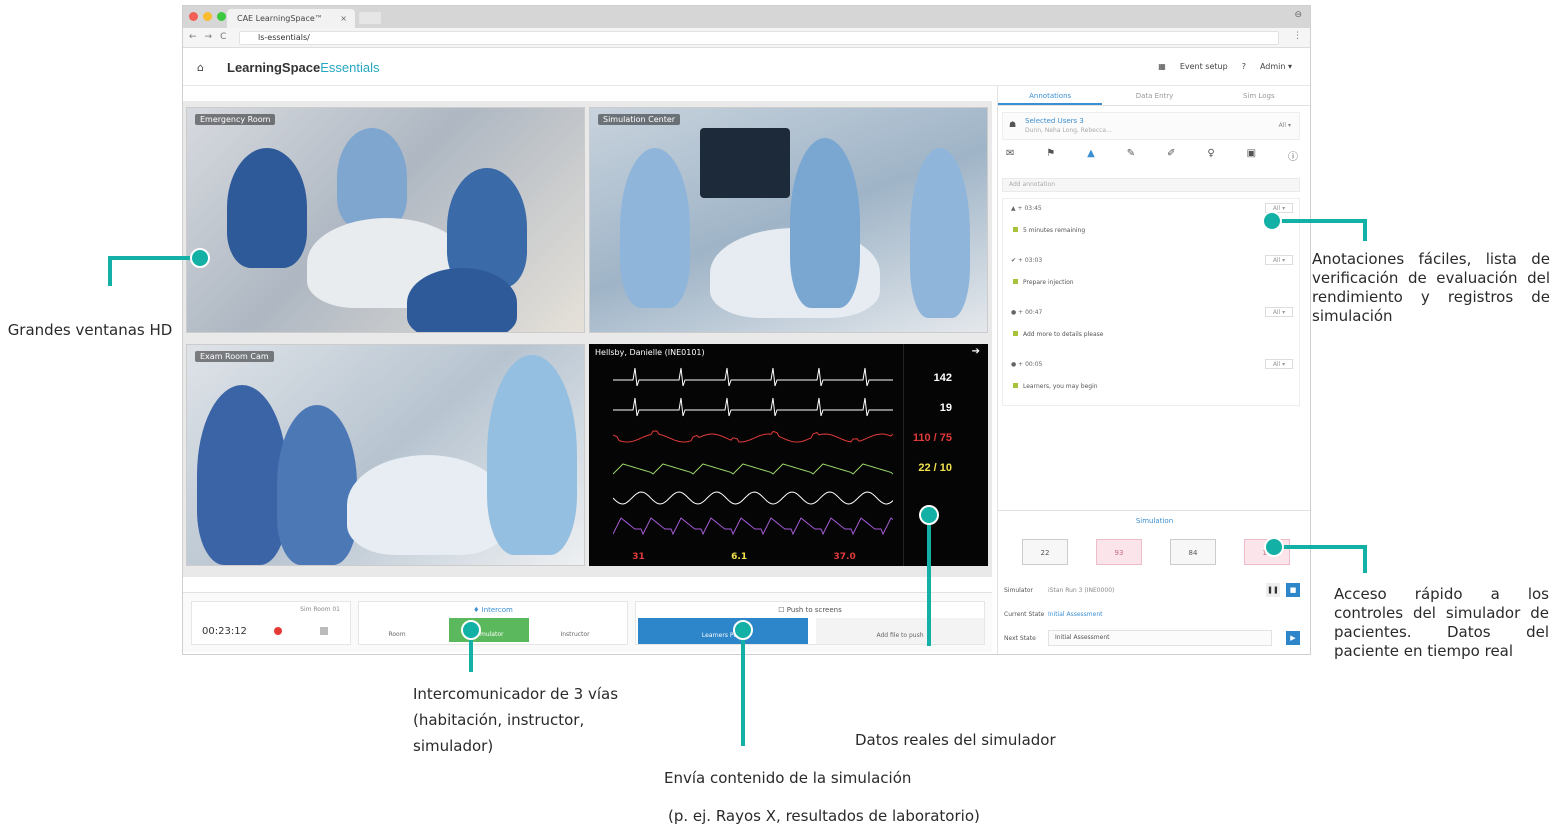 The height and width of the screenshot is (835, 1567). I want to click on pleth-trace, so click(753, 498).